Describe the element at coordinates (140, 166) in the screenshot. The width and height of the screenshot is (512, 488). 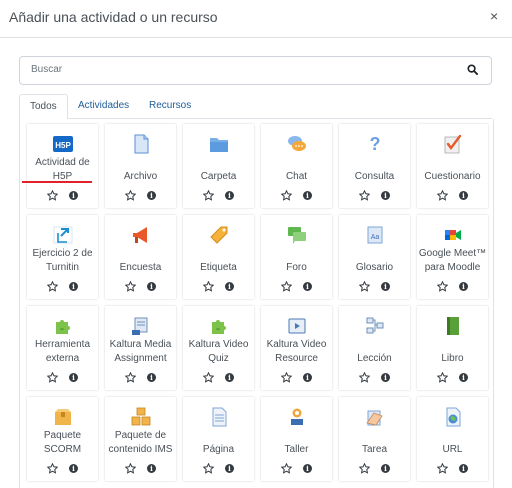
I see `activity-card: Archivo i` at that location.